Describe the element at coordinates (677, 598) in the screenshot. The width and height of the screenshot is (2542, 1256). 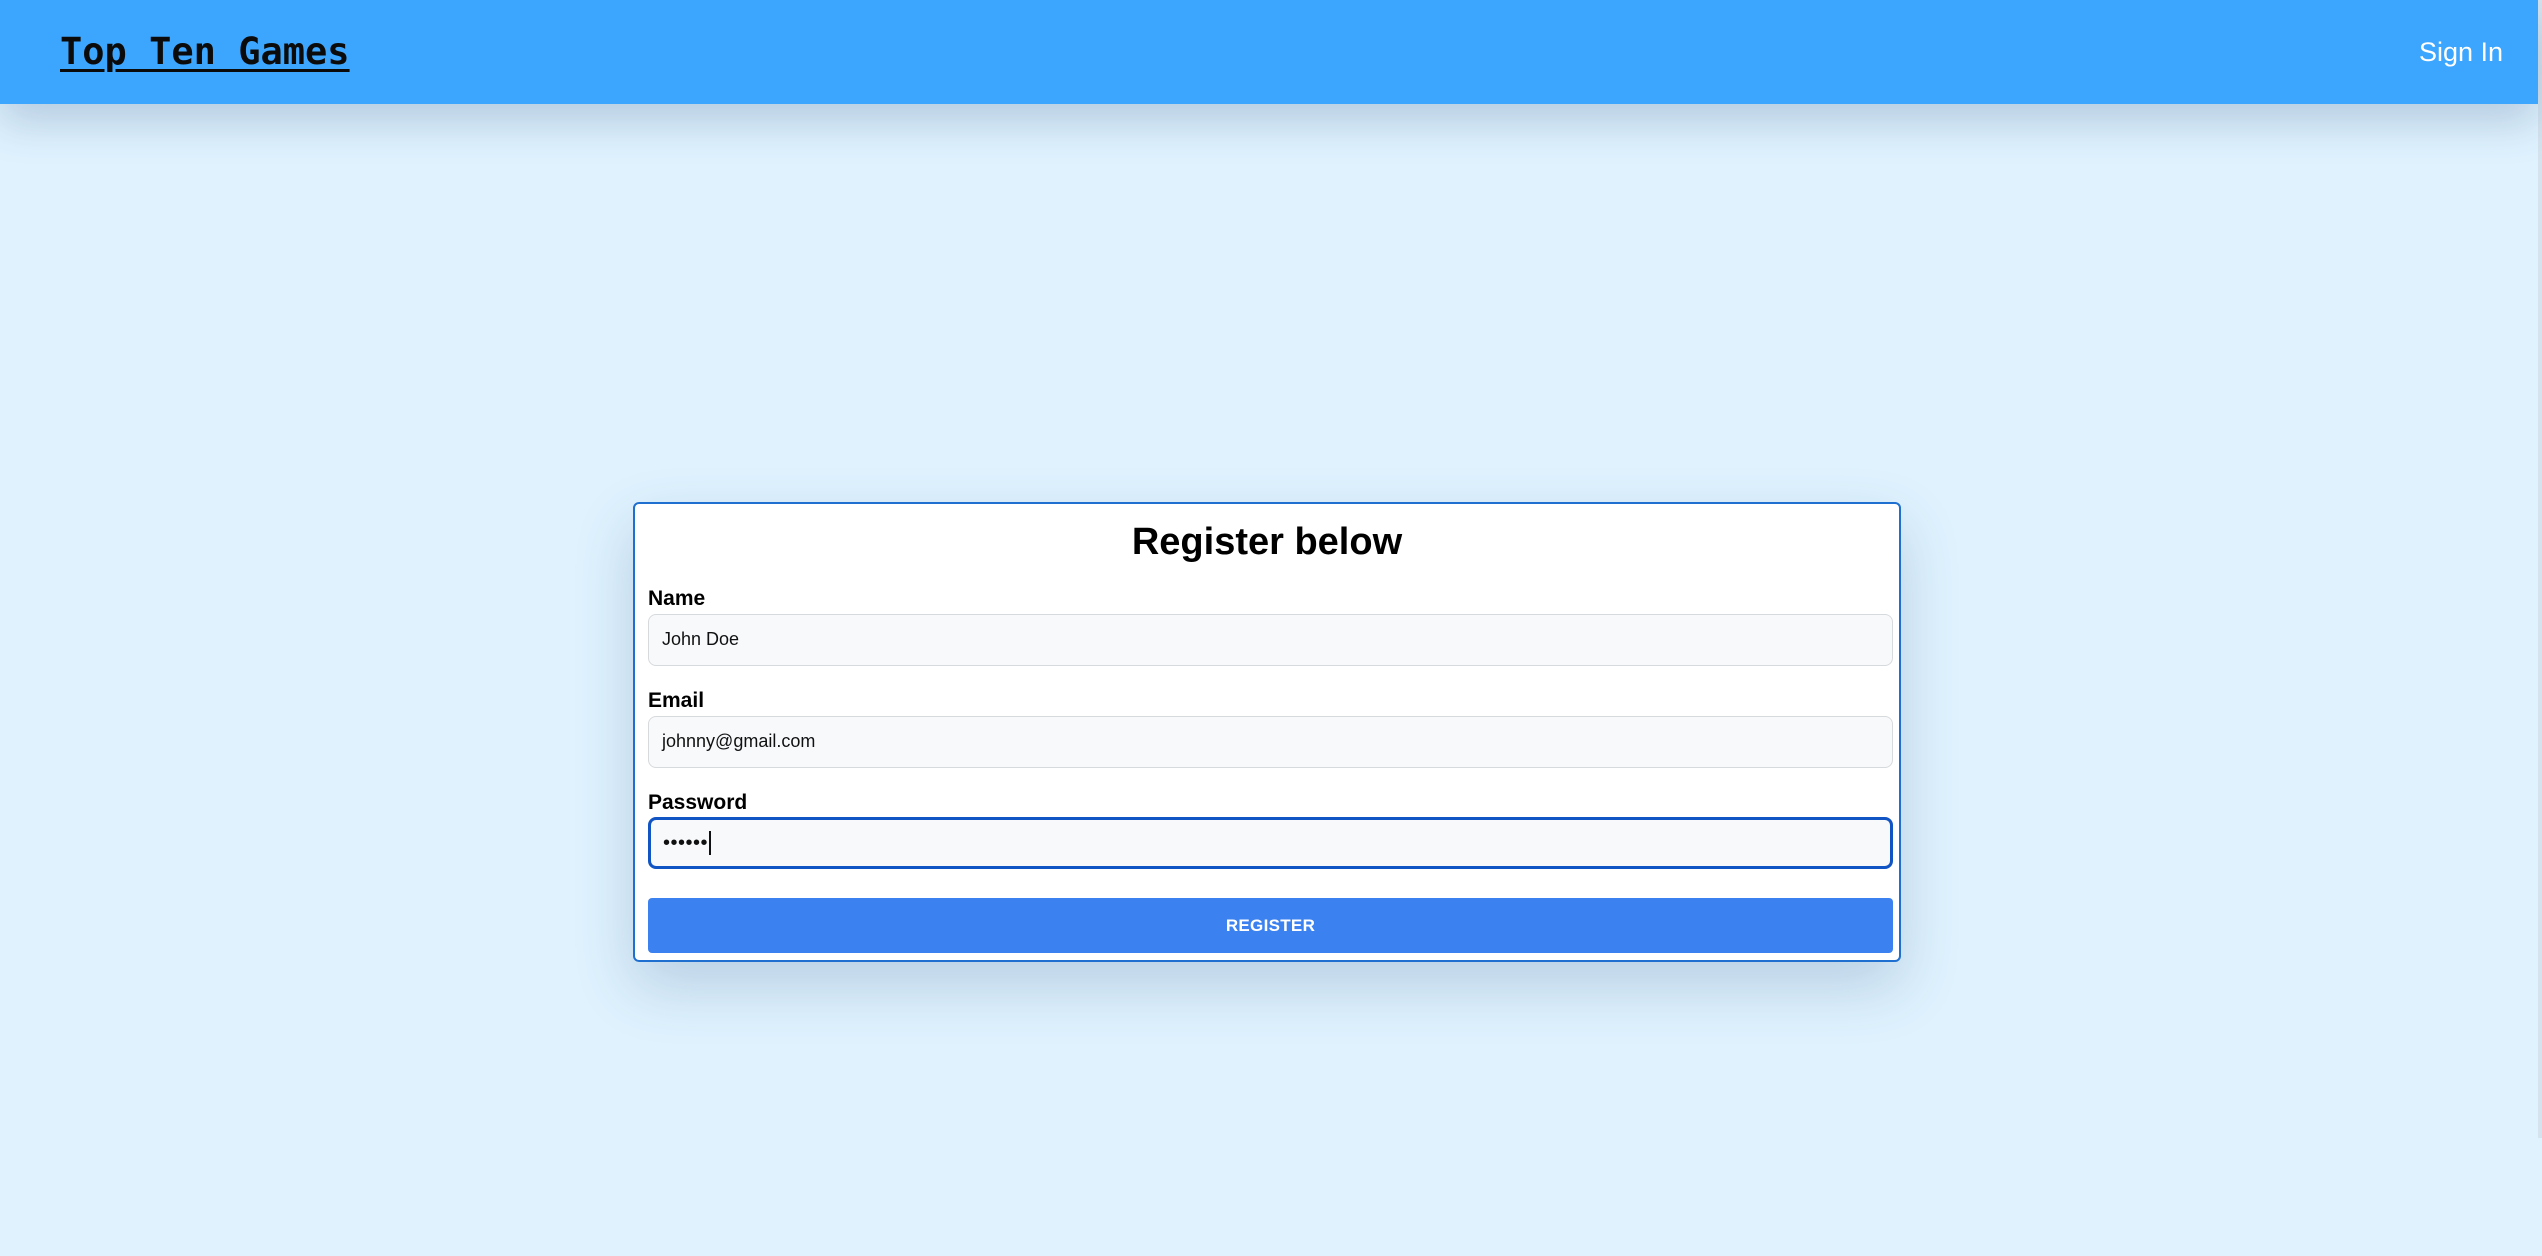
I see `name-label: Name` at that location.